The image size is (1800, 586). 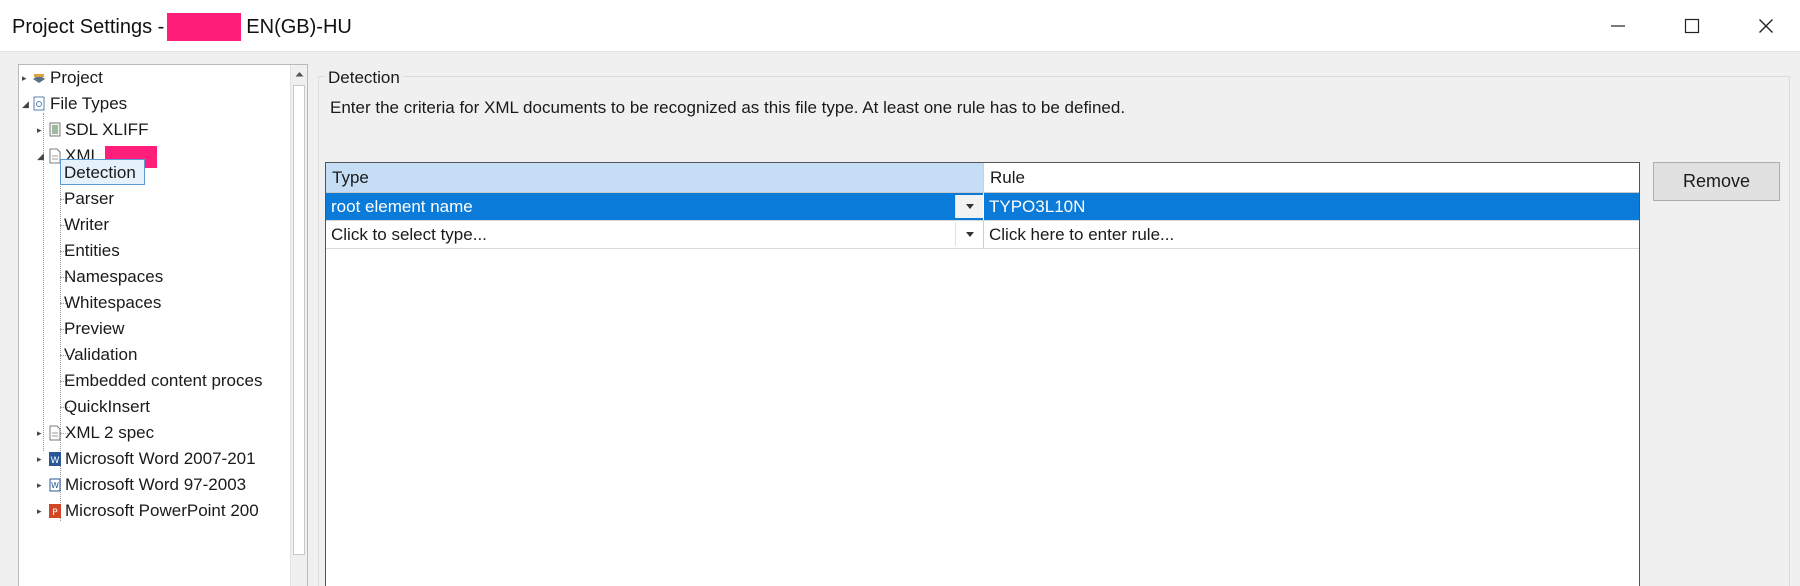 What do you see at coordinates (101, 354) in the screenshot?
I see `tree-item-label: Validation` at bounding box center [101, 354].